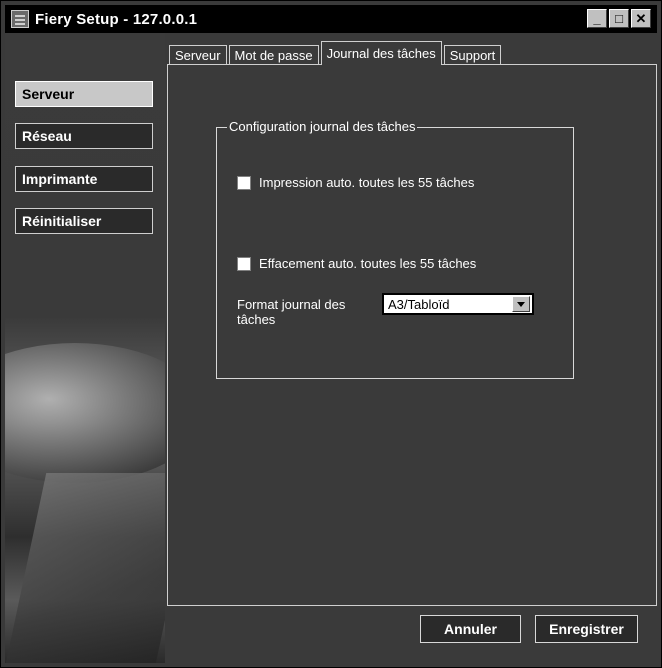 This screenshot has width=662, height=668. I want to click on auto-print-label: Impression auto. toutes les 55 tâches, so click(367, 182).